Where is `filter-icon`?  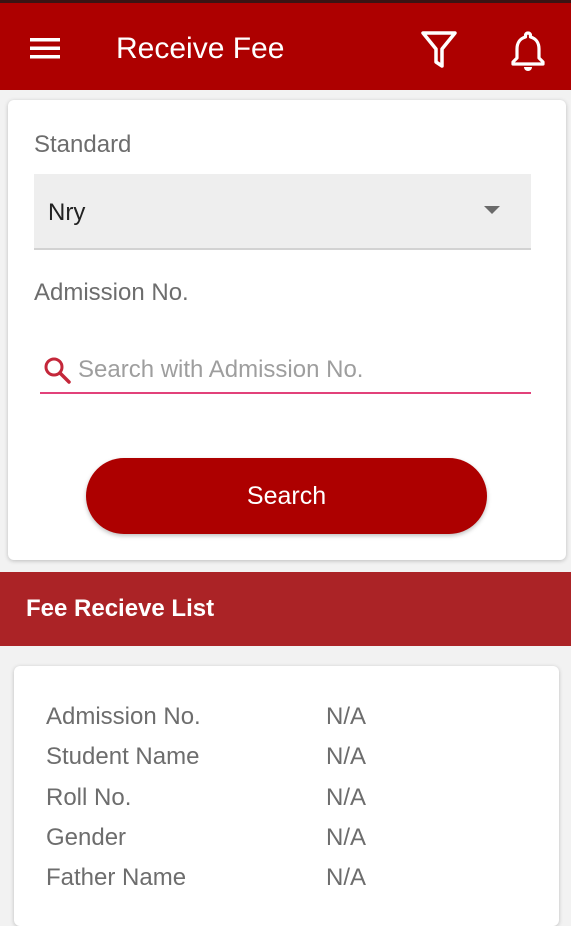
filter-icon is located at coordinates (439, 50).